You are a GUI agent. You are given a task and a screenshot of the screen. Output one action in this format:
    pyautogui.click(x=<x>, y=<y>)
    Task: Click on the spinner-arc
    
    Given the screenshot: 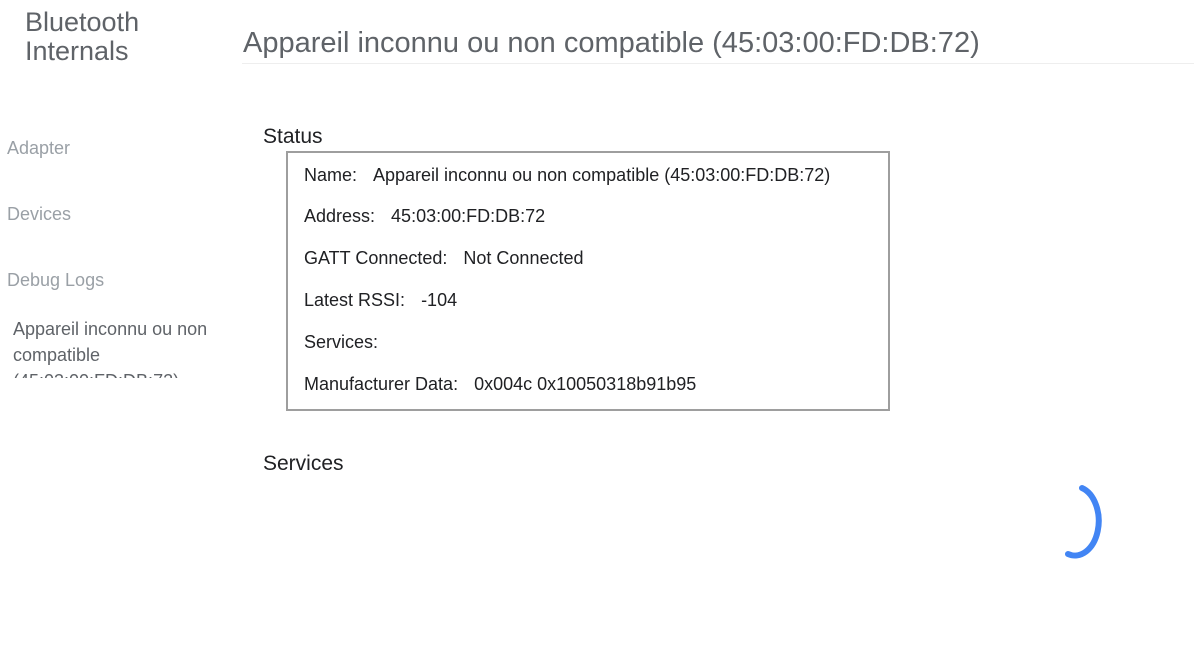 What is the action you would take?
    pyautogui.click(x=1083, y=522)
    